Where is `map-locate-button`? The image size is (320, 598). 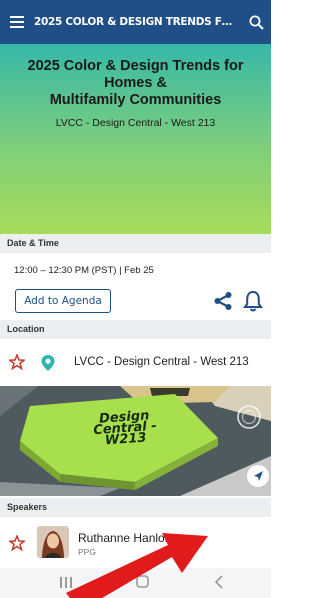
map-locate-button is located at coordinates (258, 476).